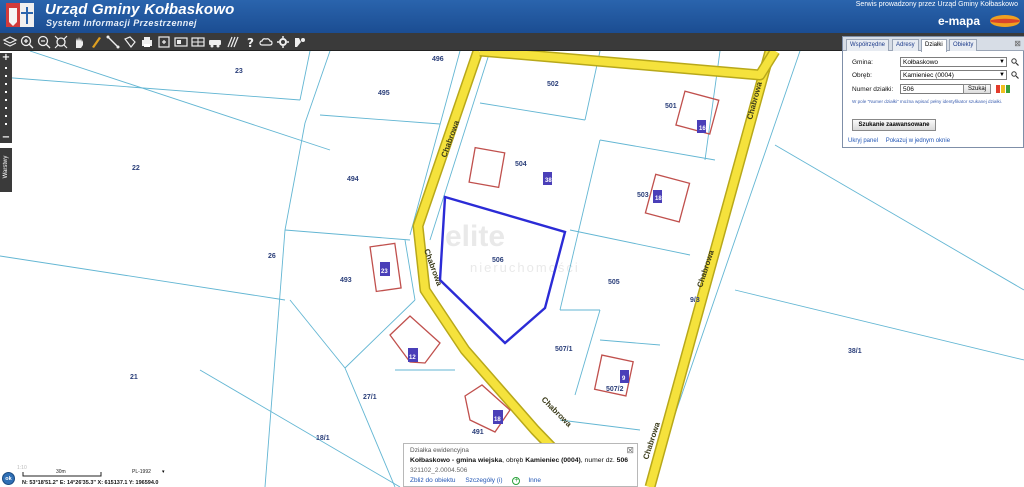  Describe the element at coordinates (456, 460) in the screenshot. I see `popup-gmina: Kołbaskowo - gmina wiejska` at that location.